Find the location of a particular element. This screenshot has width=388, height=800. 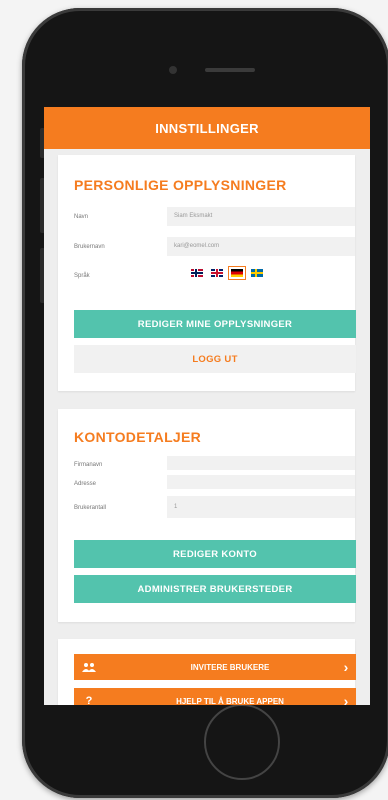

speaker-grille is located at coordinates (230, 70).